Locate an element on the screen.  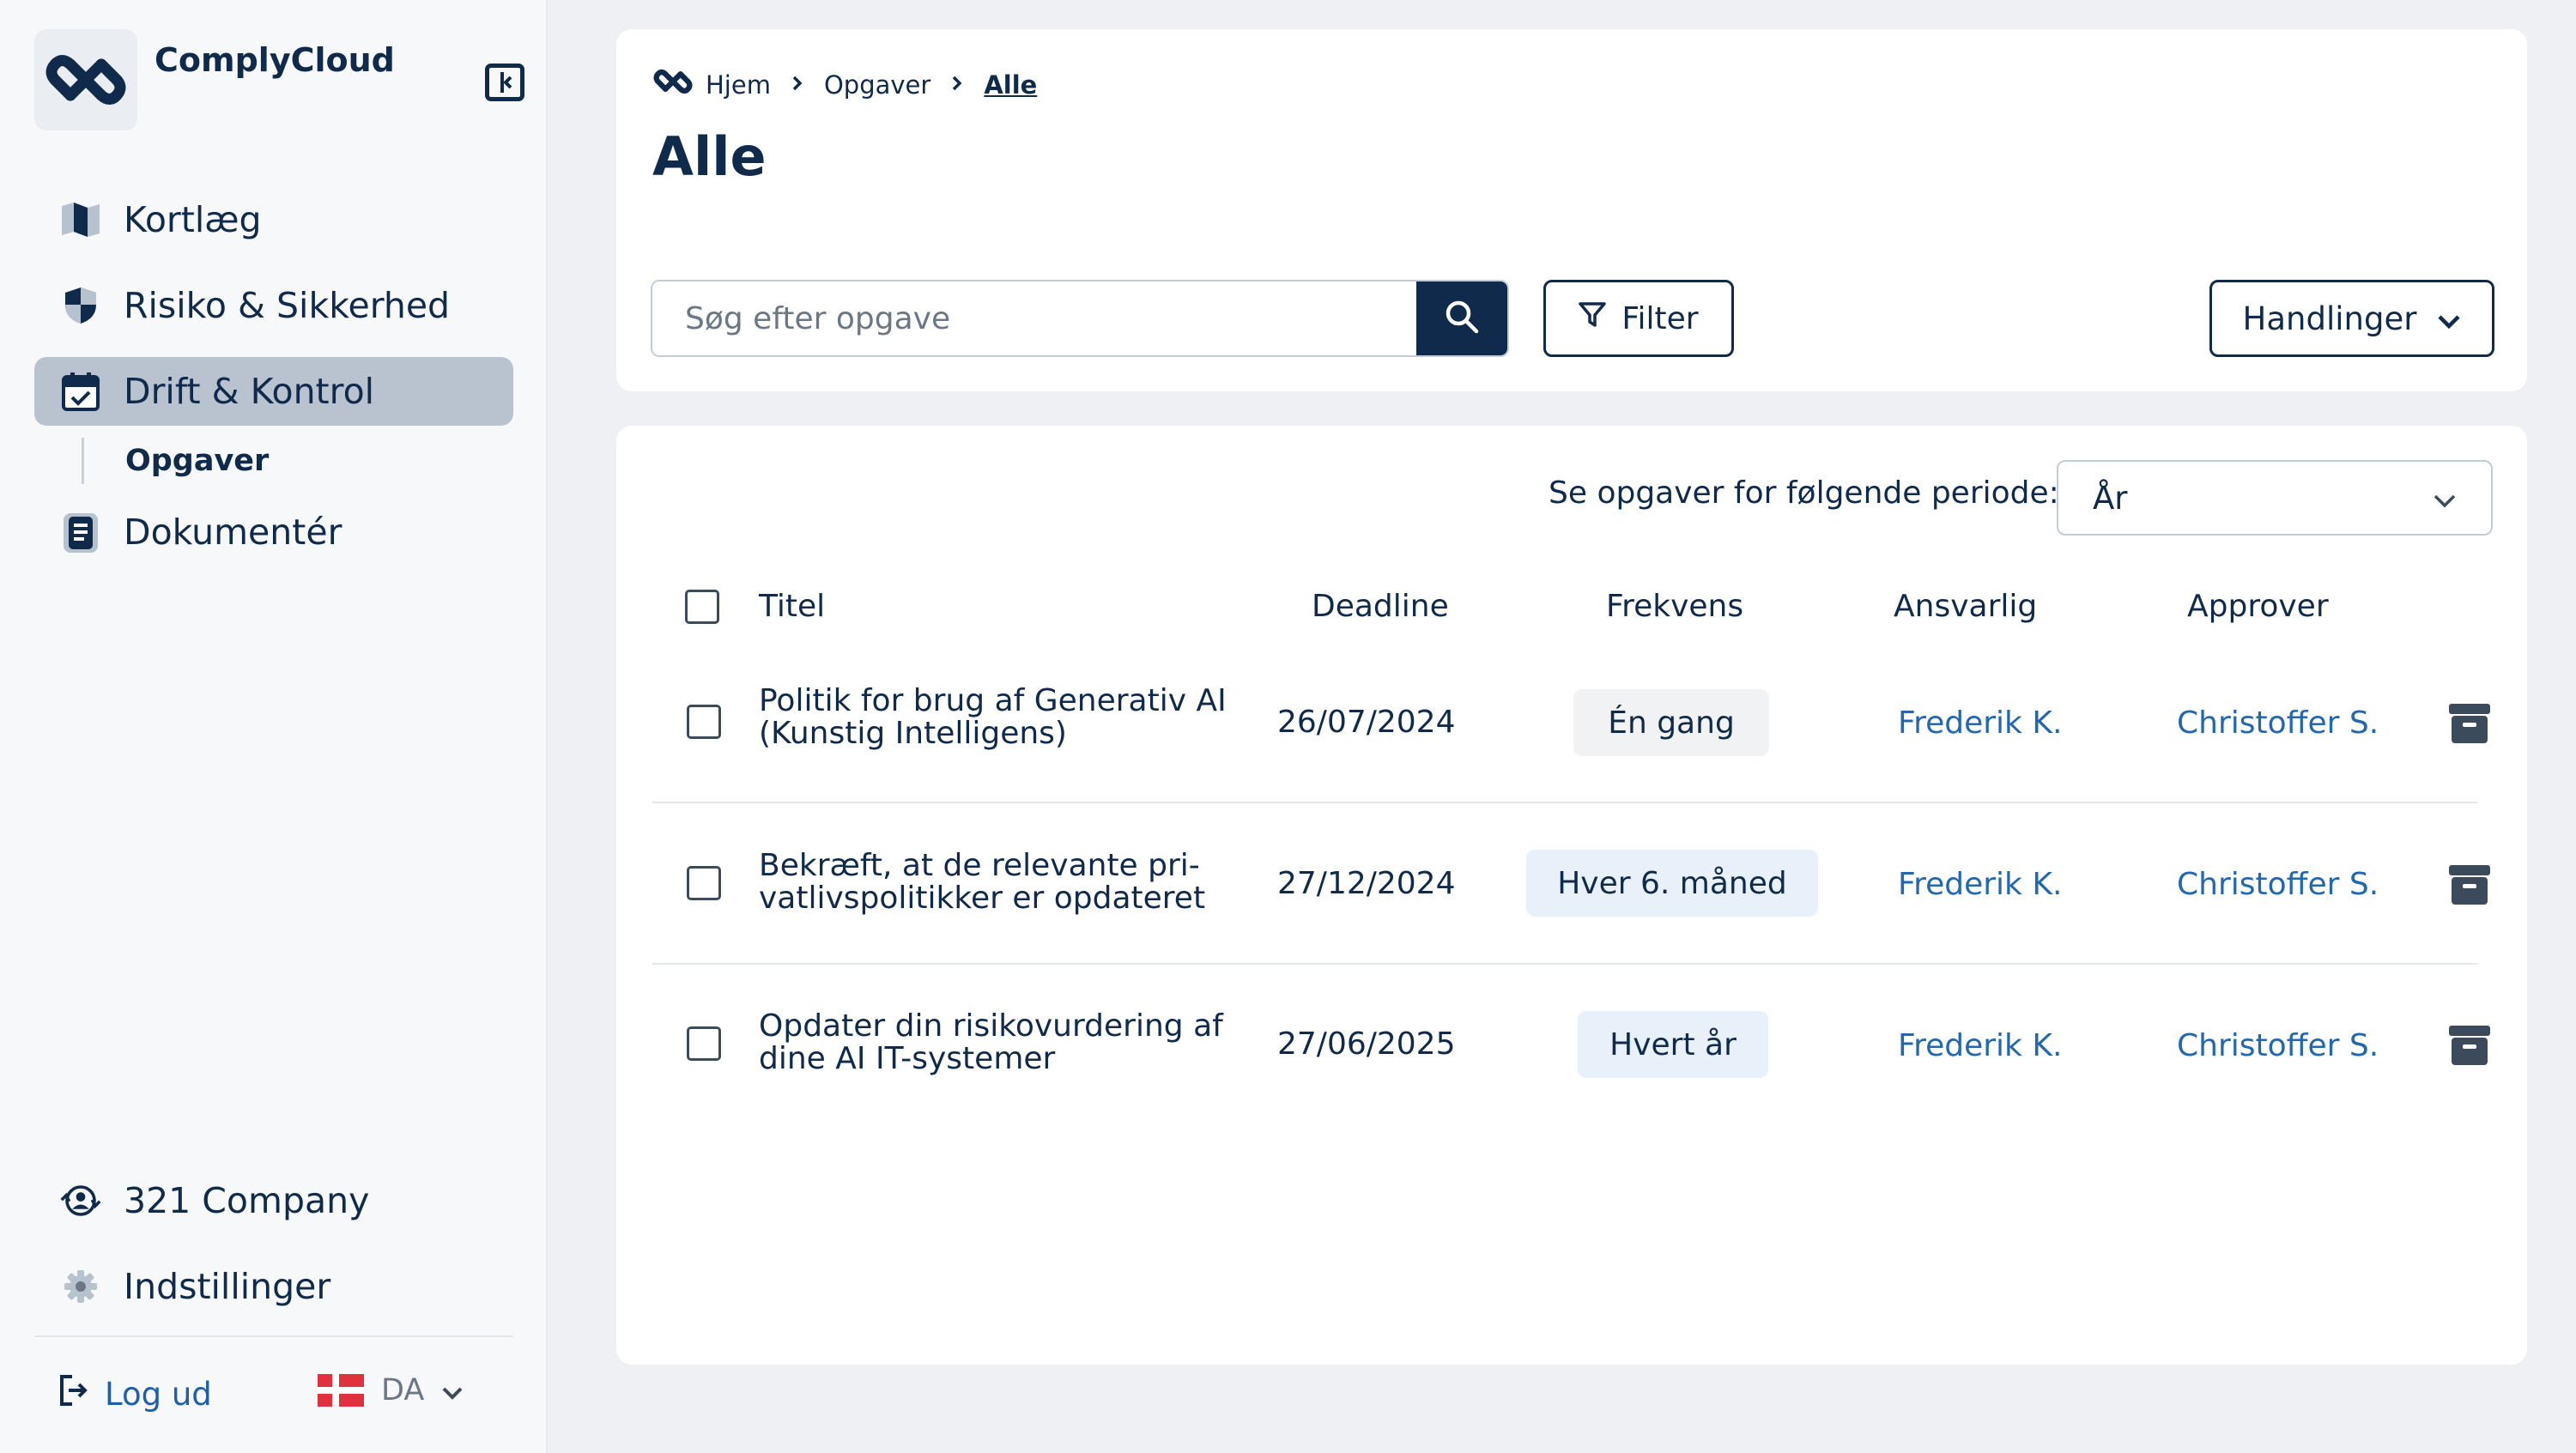
sidebar-item-label: Risiko & Sikkerhed is located at coordinates (287, 305).